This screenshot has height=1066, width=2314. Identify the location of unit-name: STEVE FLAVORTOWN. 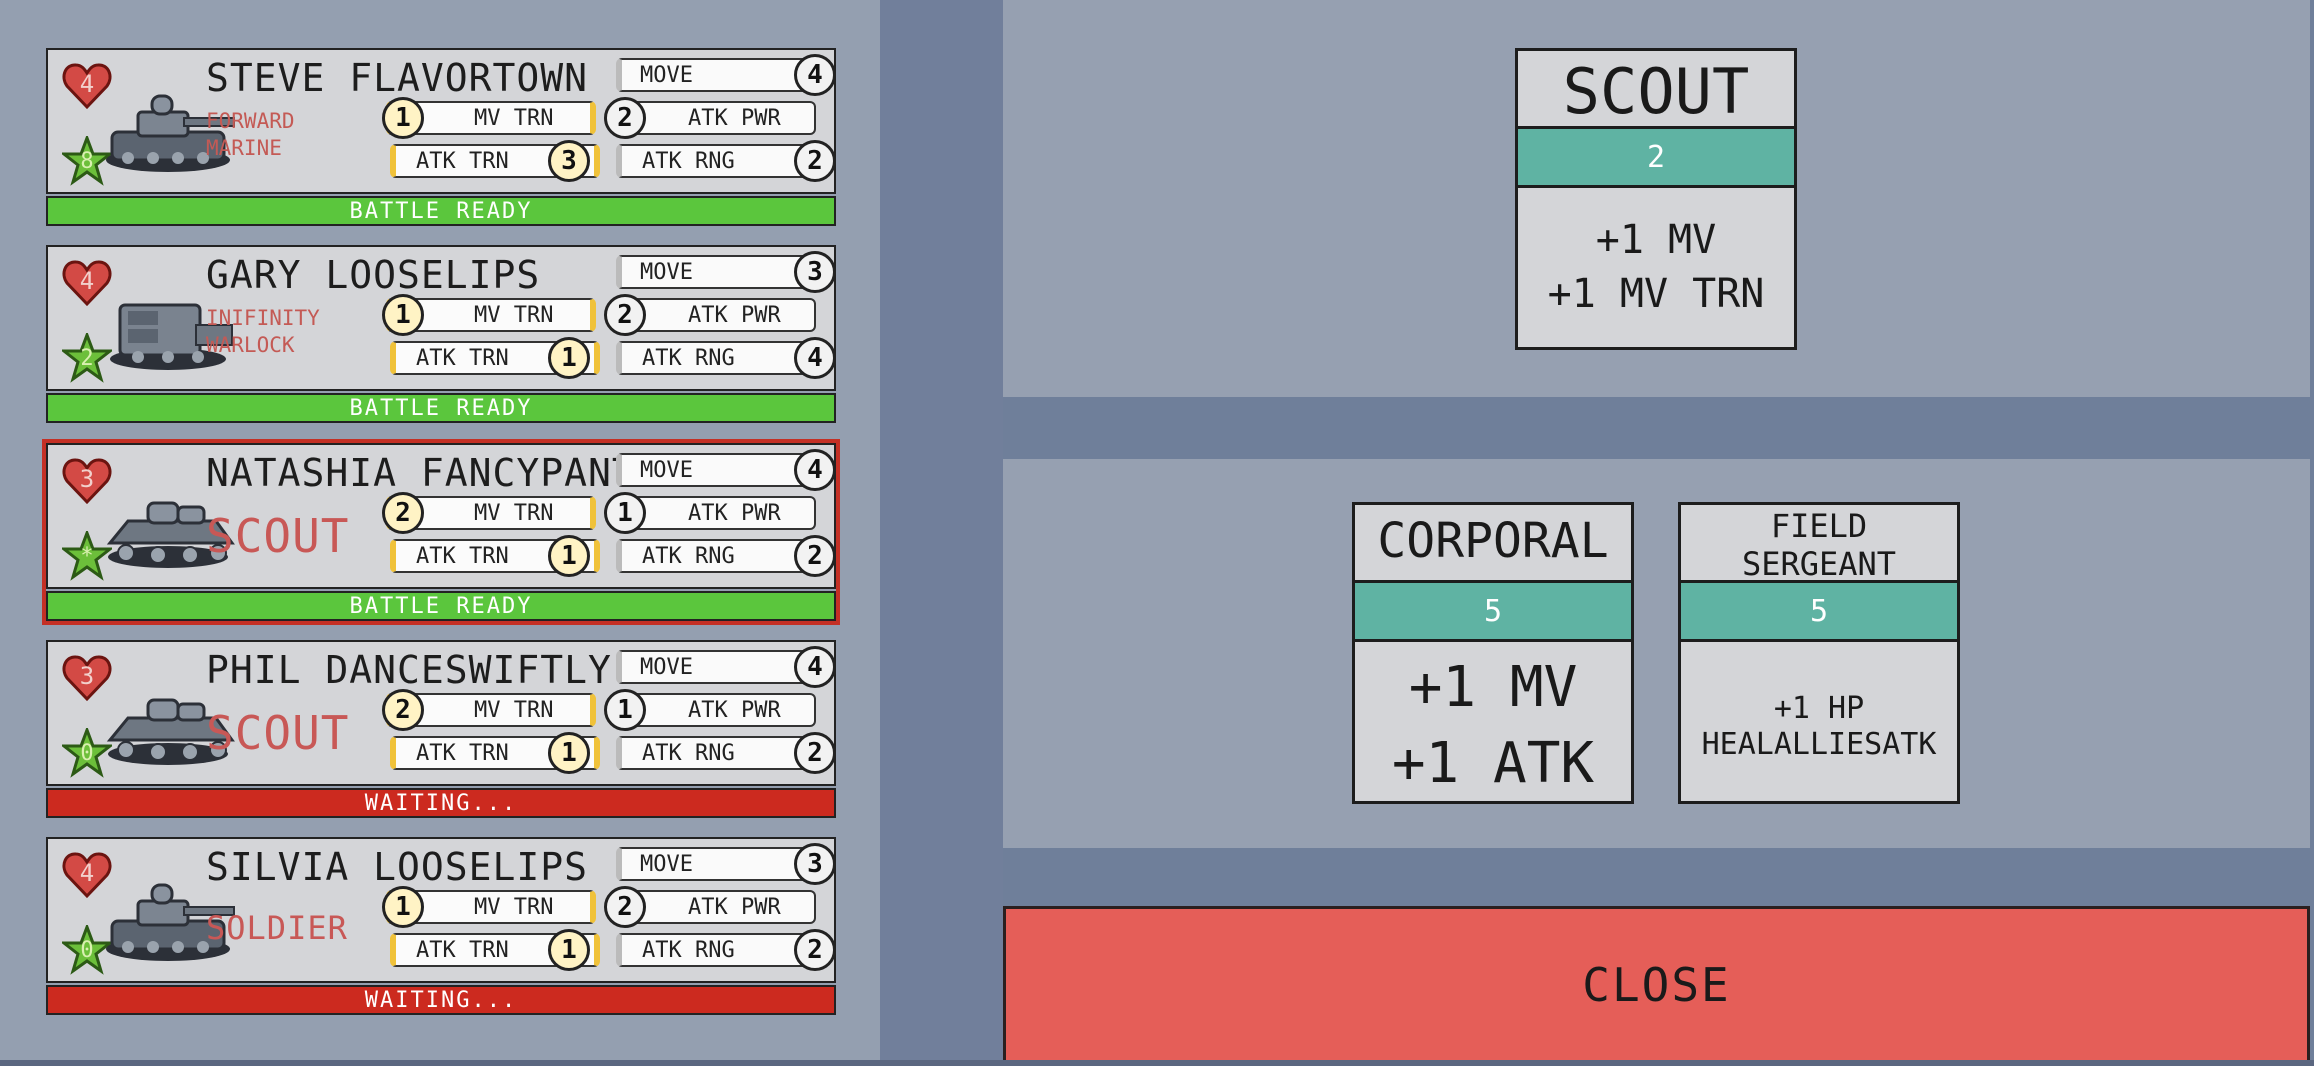
(397, 78).